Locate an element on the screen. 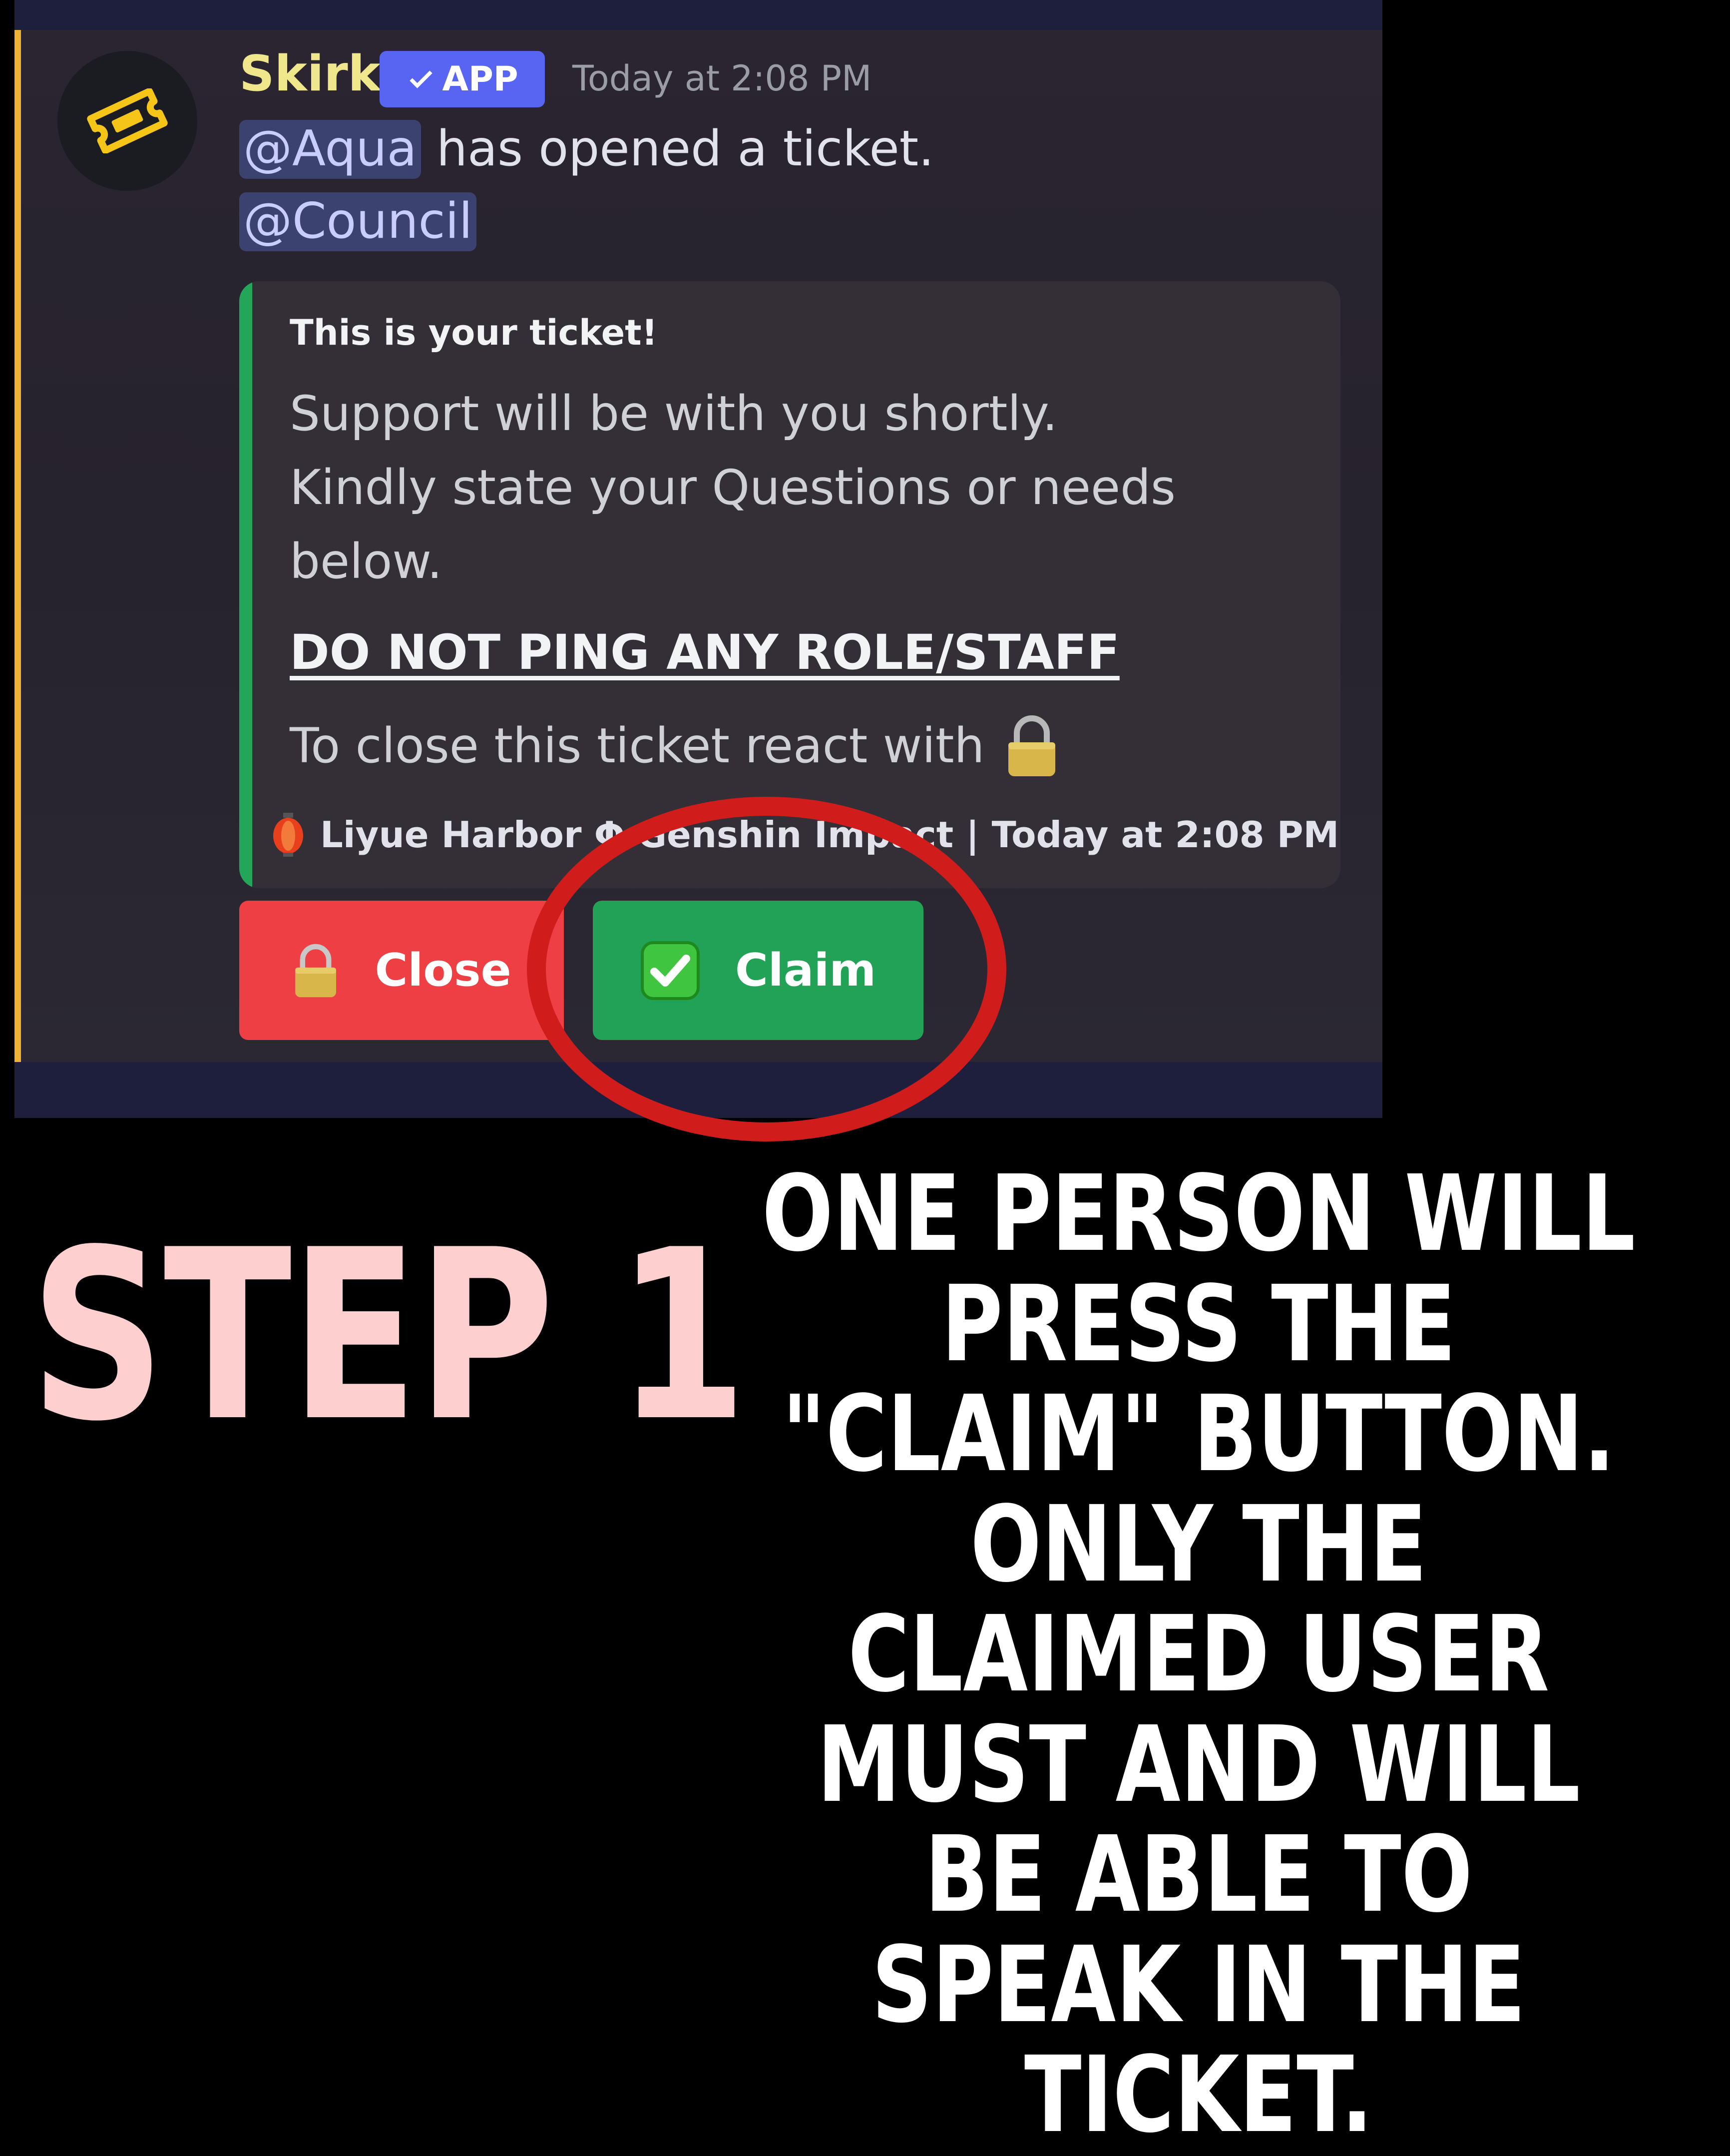 This screenshot has width=1730, height=2156. message-timestamp: Today at 2:08 PM is located at coordinates (722, 78).